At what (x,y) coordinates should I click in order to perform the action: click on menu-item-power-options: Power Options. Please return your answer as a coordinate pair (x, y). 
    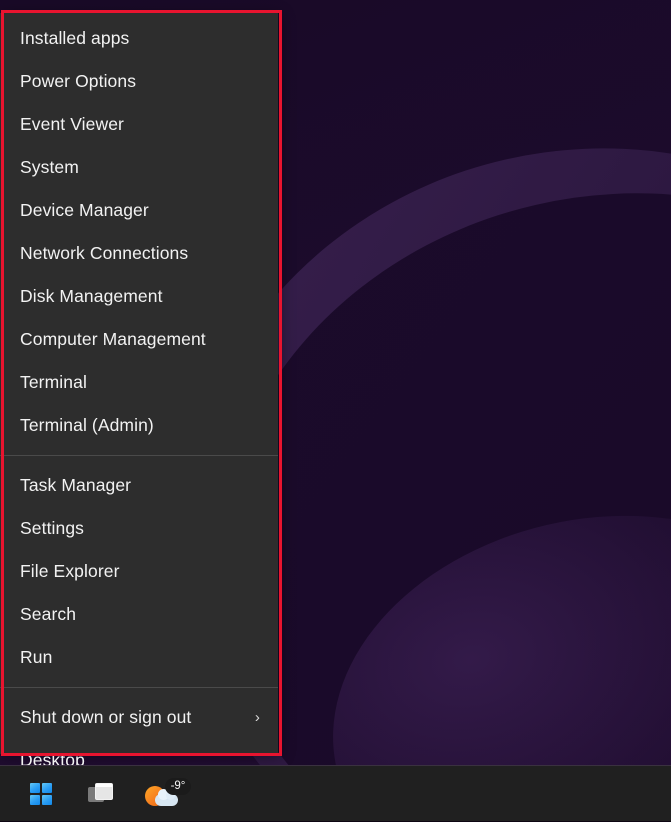
    Looking at the image, I should click on (139, 81).